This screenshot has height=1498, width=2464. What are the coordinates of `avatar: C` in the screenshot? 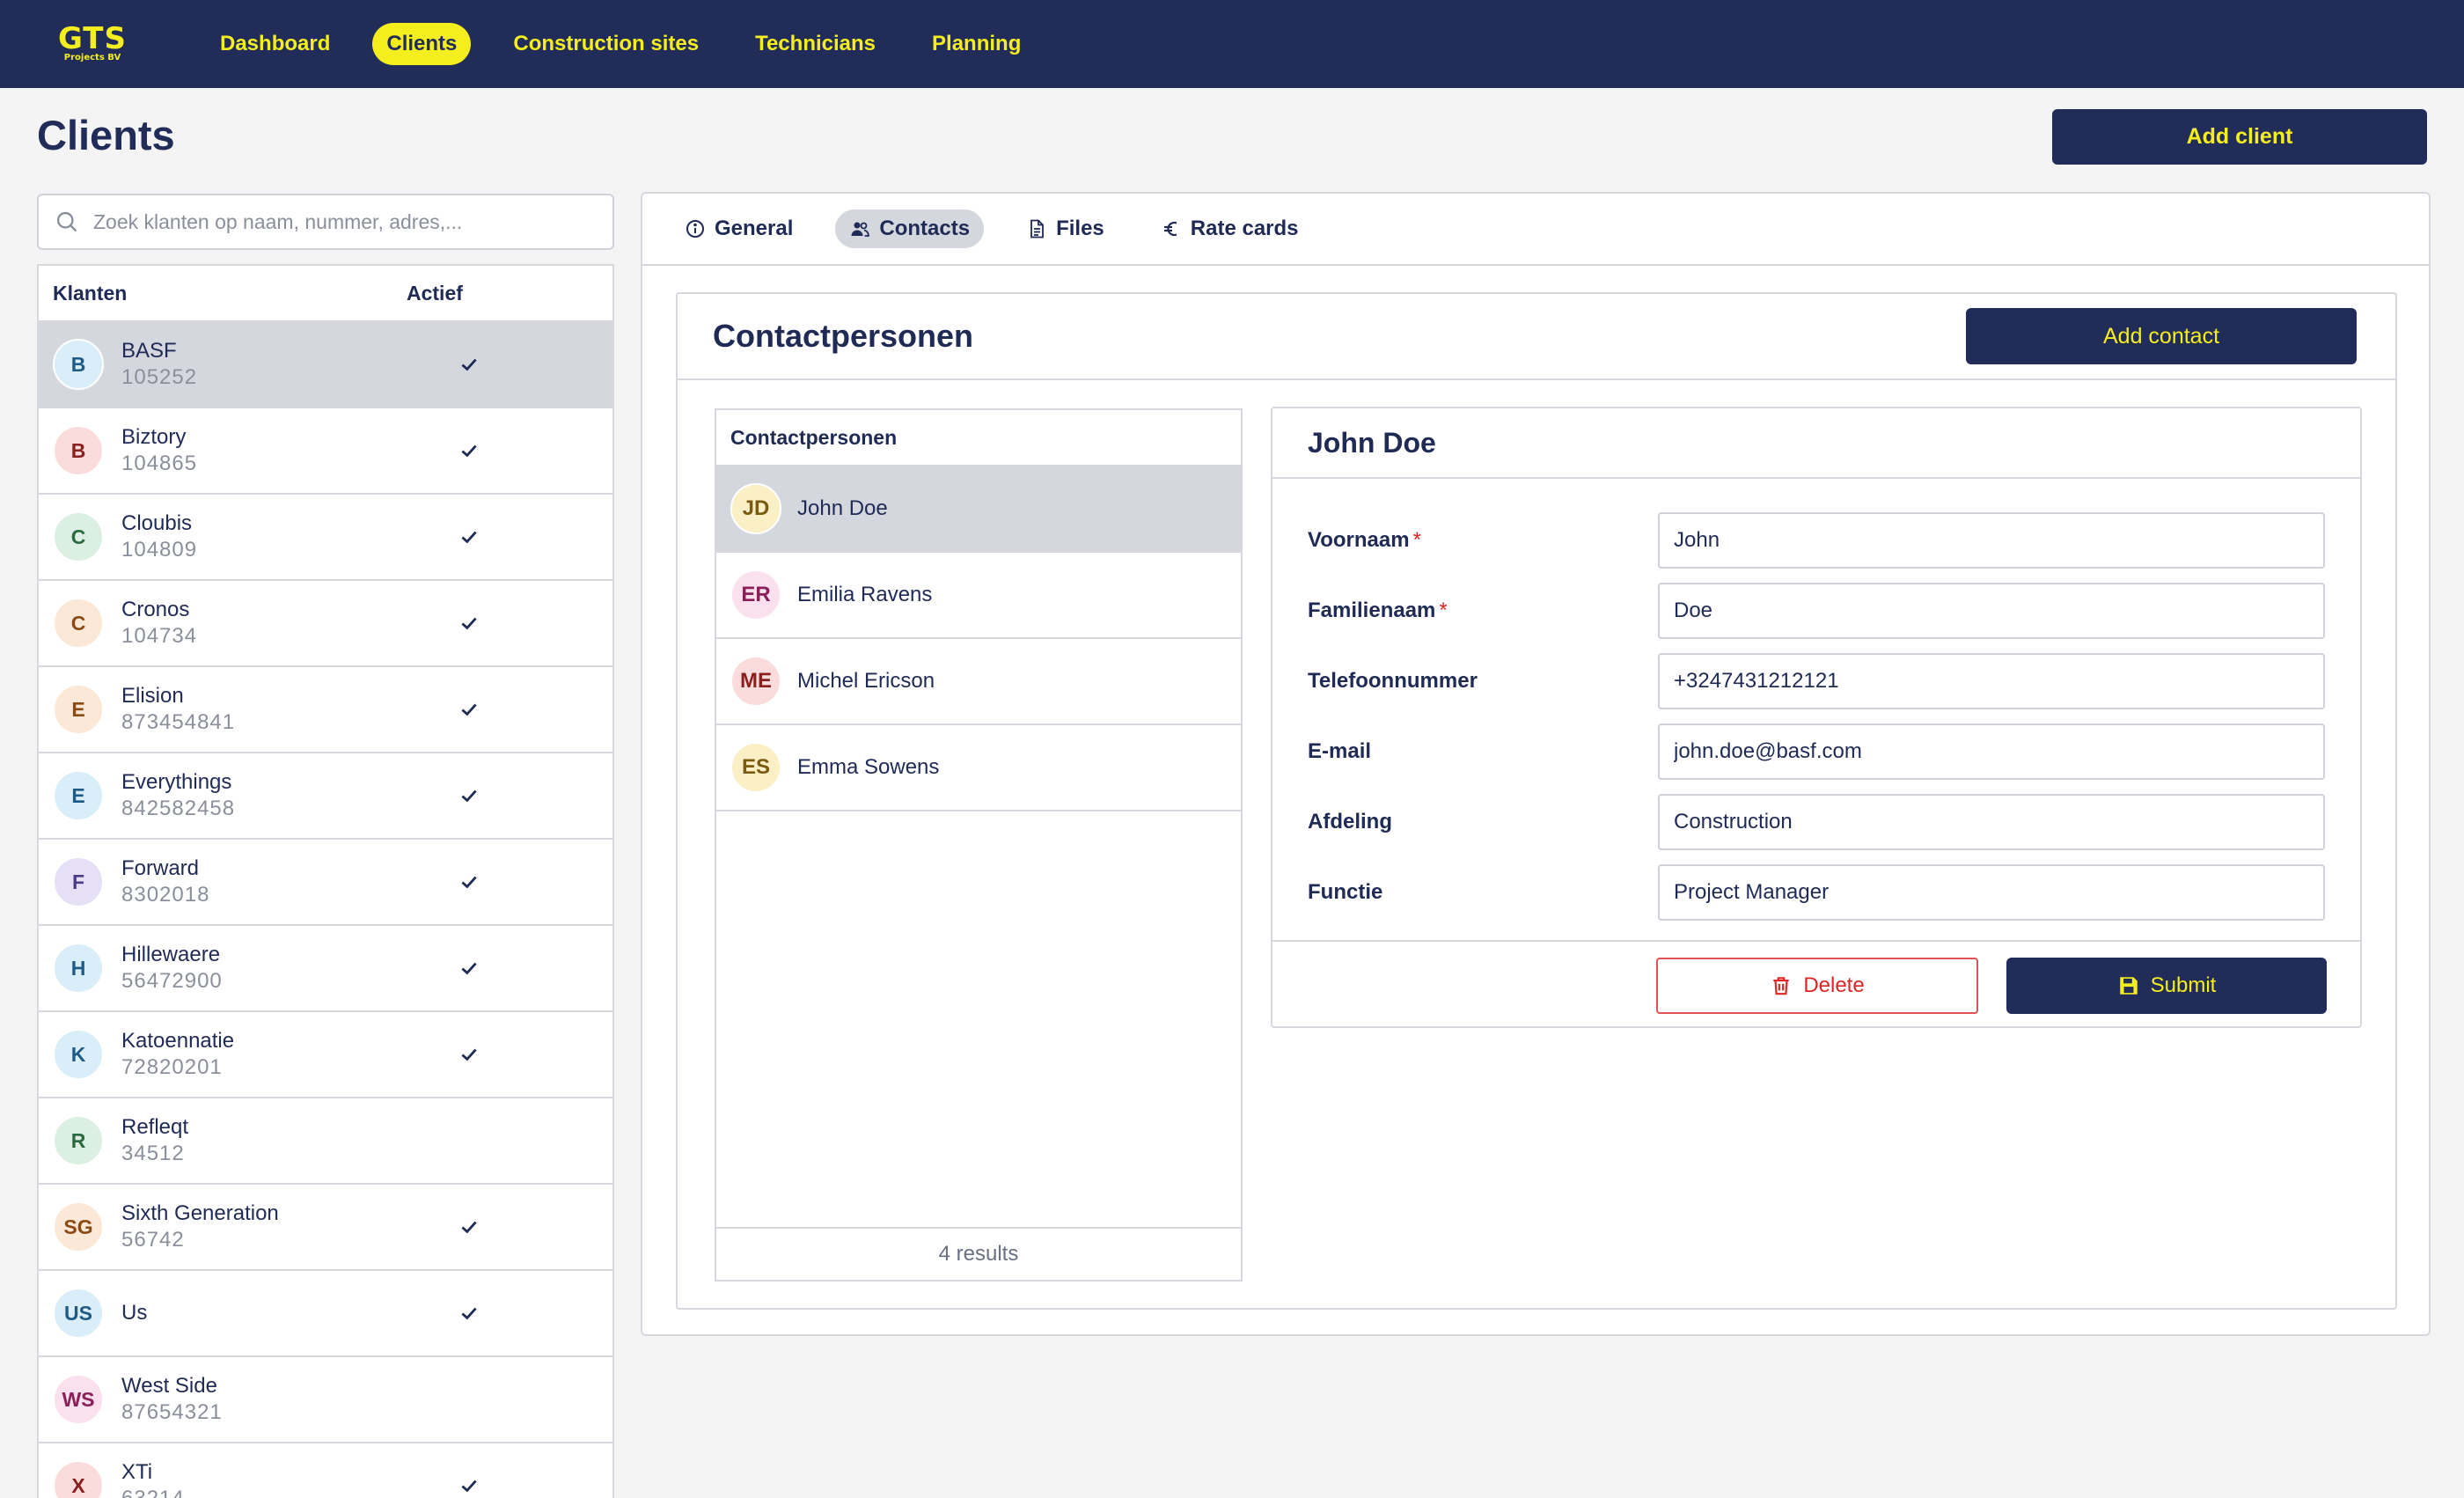 It's located at (79, 536).